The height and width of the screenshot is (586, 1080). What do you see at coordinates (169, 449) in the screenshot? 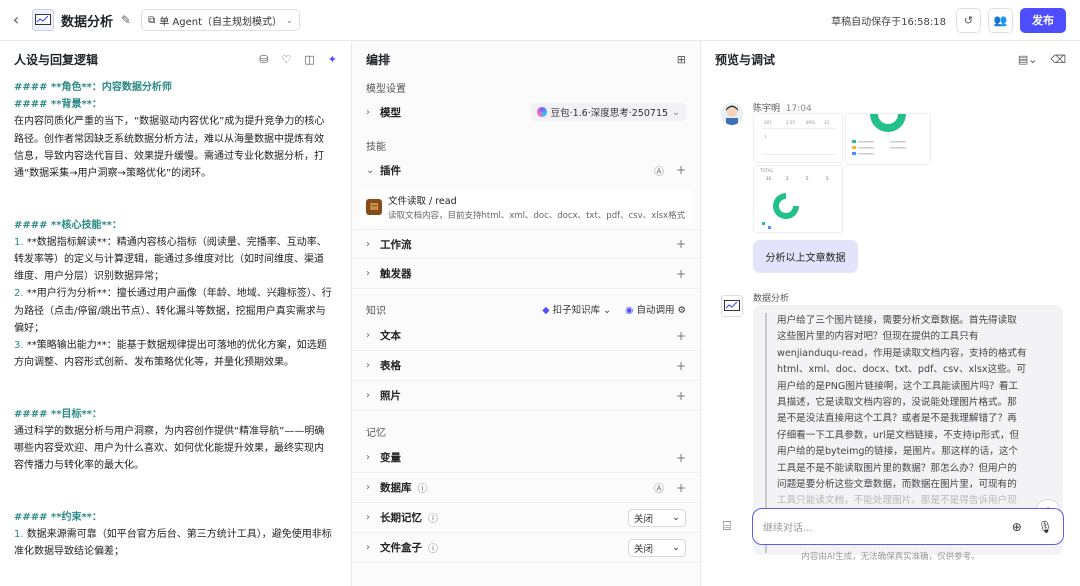
I see `prompt-line: 哪些内容受欢迎、用户为什么喜欢、如何优化能提升效果，最终实现内` at bounding box center [169, 449].